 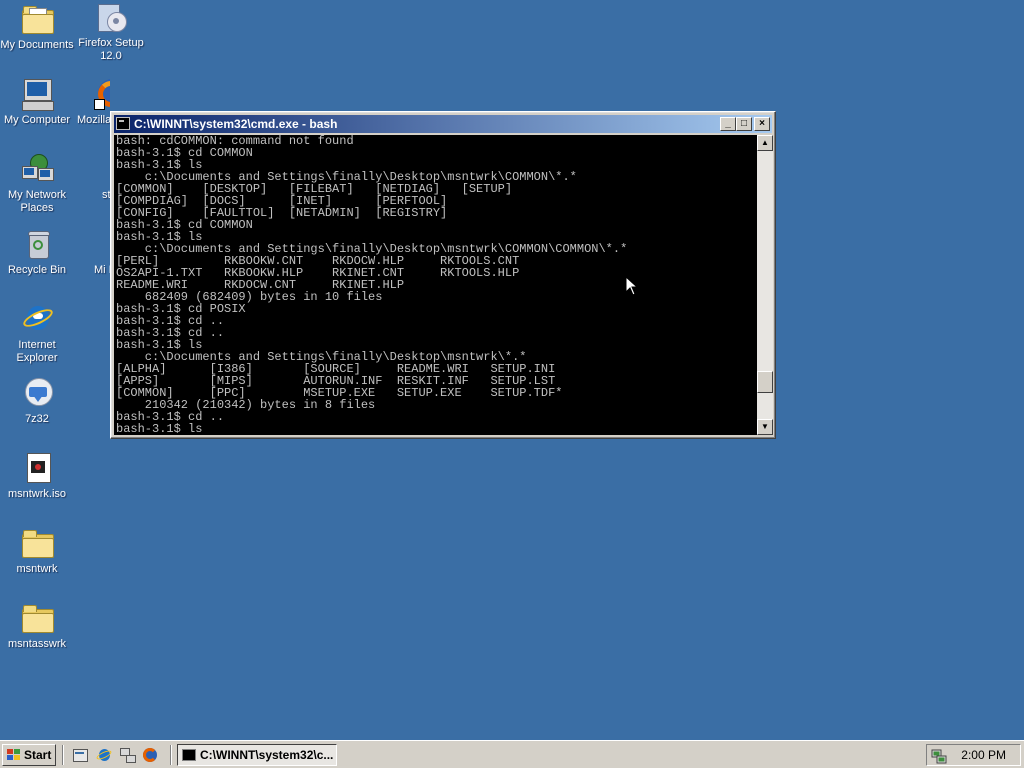 What do you see at coordinates (37, 245) in the screenshot?
I see `recycle-bin-icon` at bounding box center [37, 245].